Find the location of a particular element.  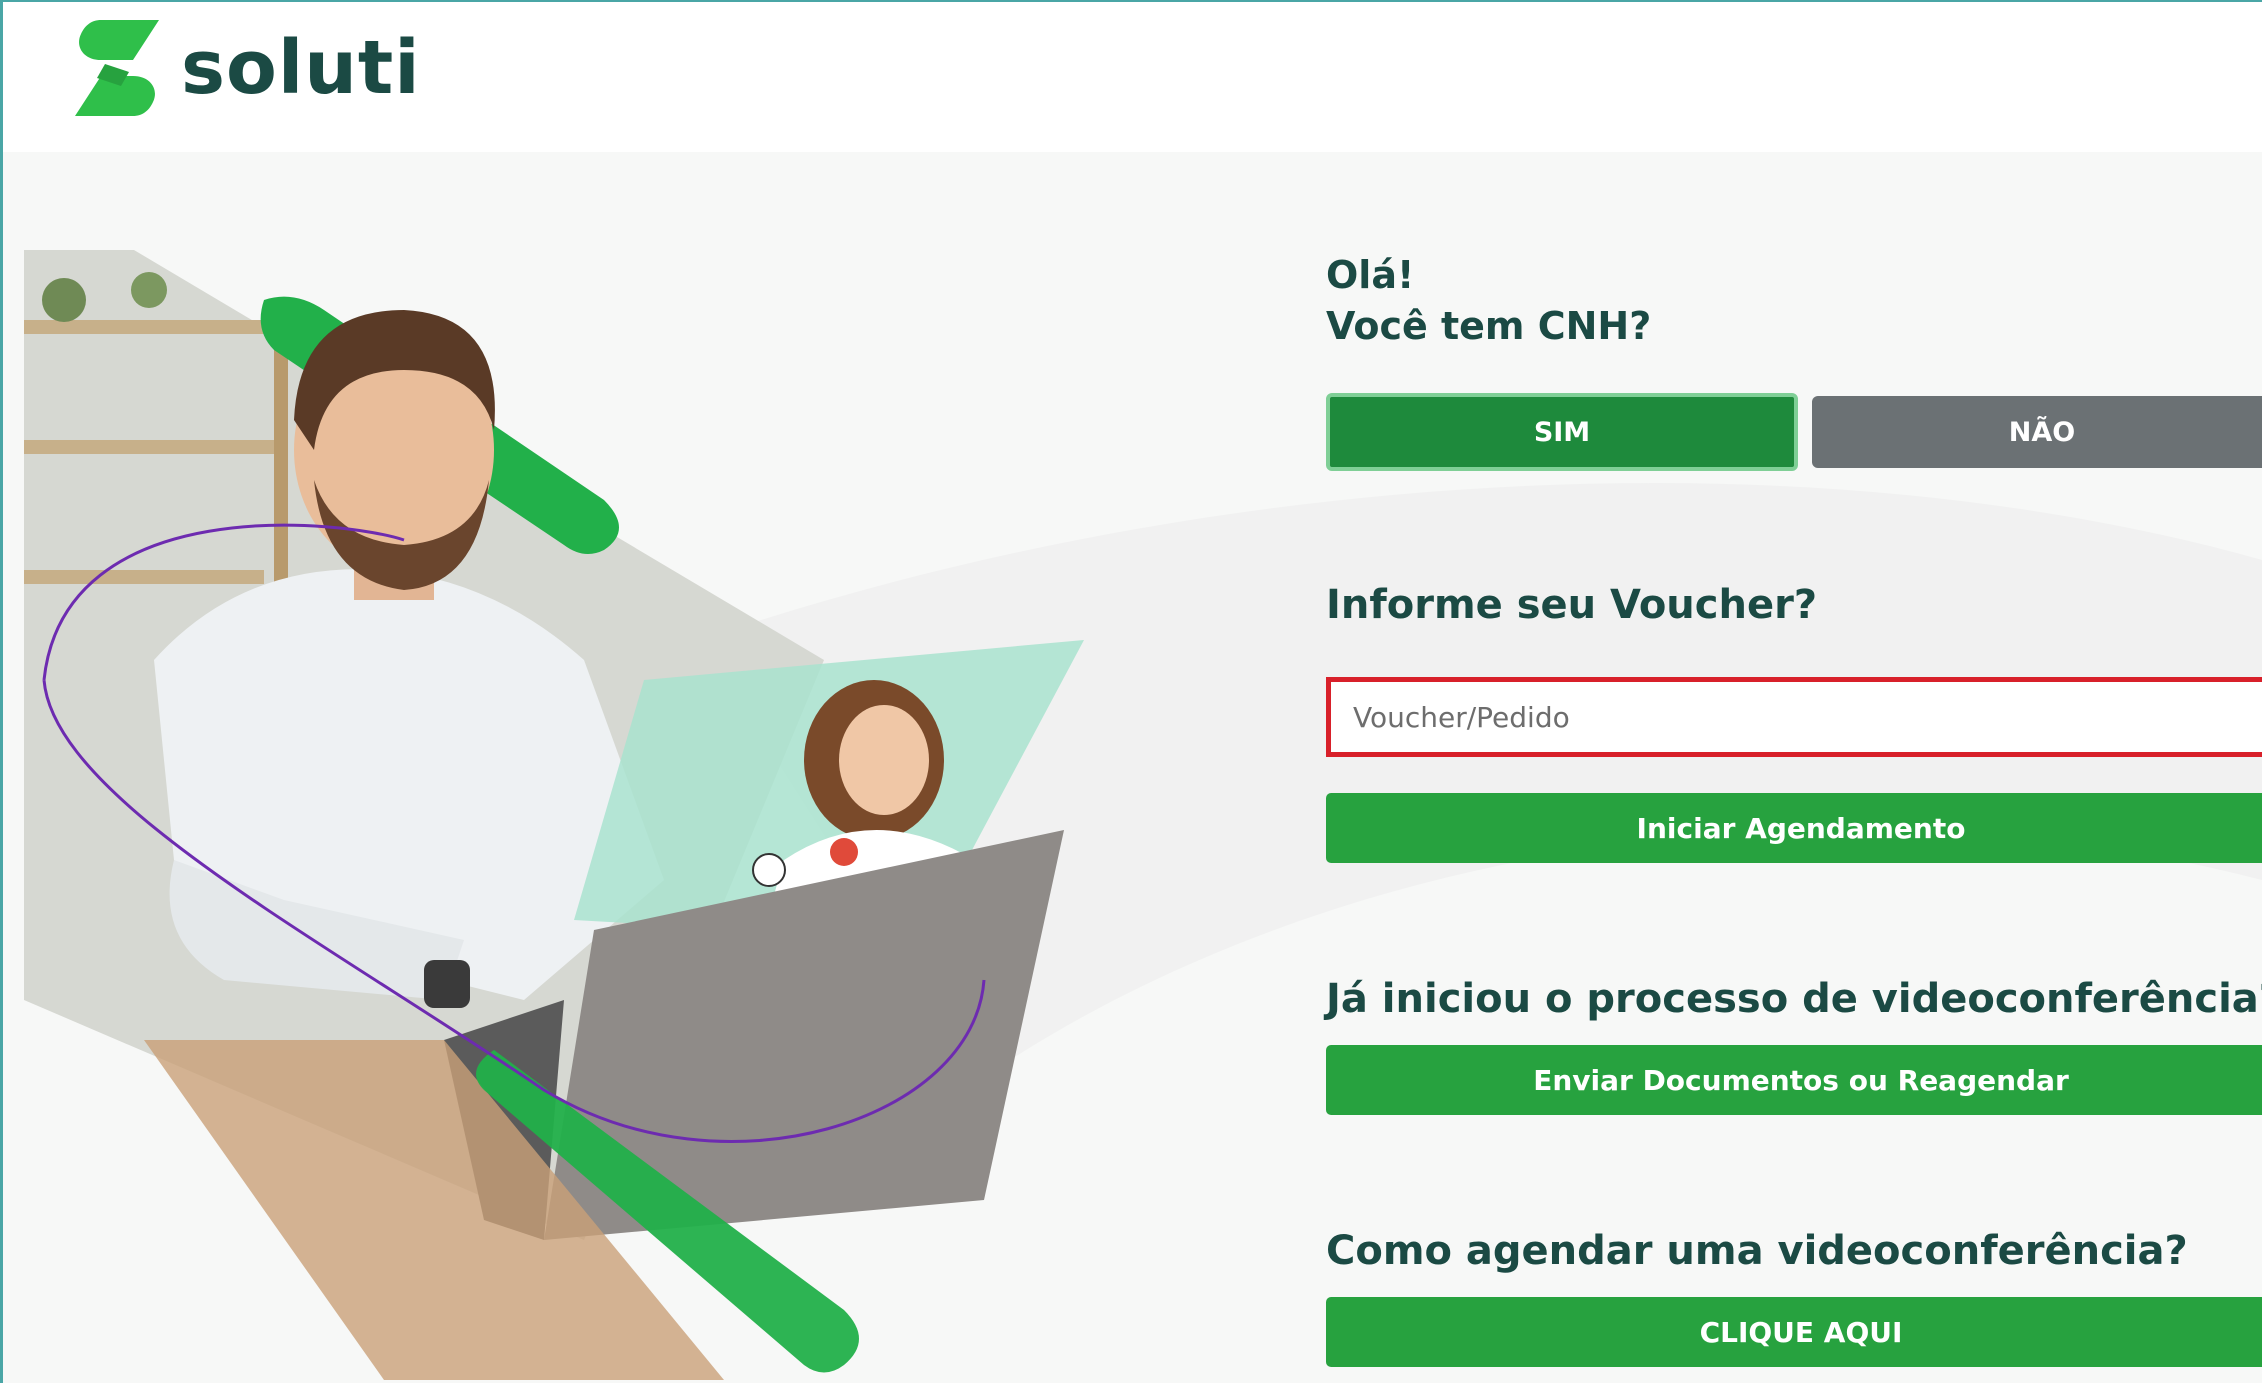

howto-title: Como agendar uma videoconferência? is located at coordinates (1757, 1251).